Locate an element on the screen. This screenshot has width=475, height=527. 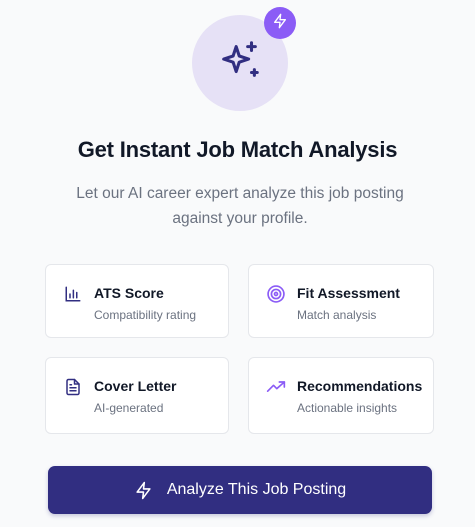
sparkles-icon is located at coordinates (240, 63).